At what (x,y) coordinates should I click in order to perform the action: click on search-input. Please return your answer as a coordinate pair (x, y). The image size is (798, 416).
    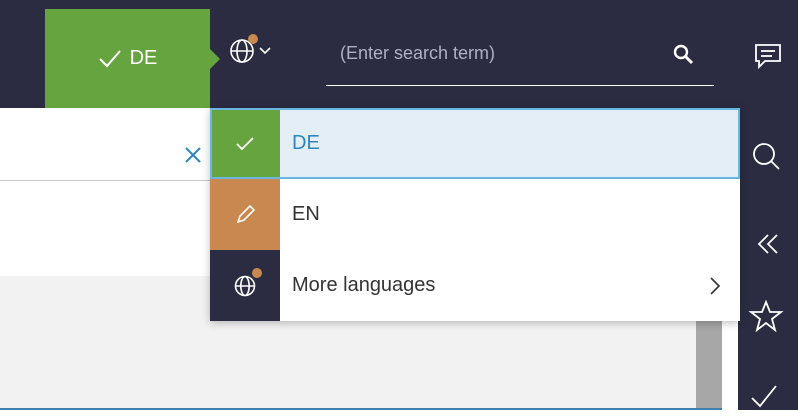
    Looking at the image, I should click on (513, 53).